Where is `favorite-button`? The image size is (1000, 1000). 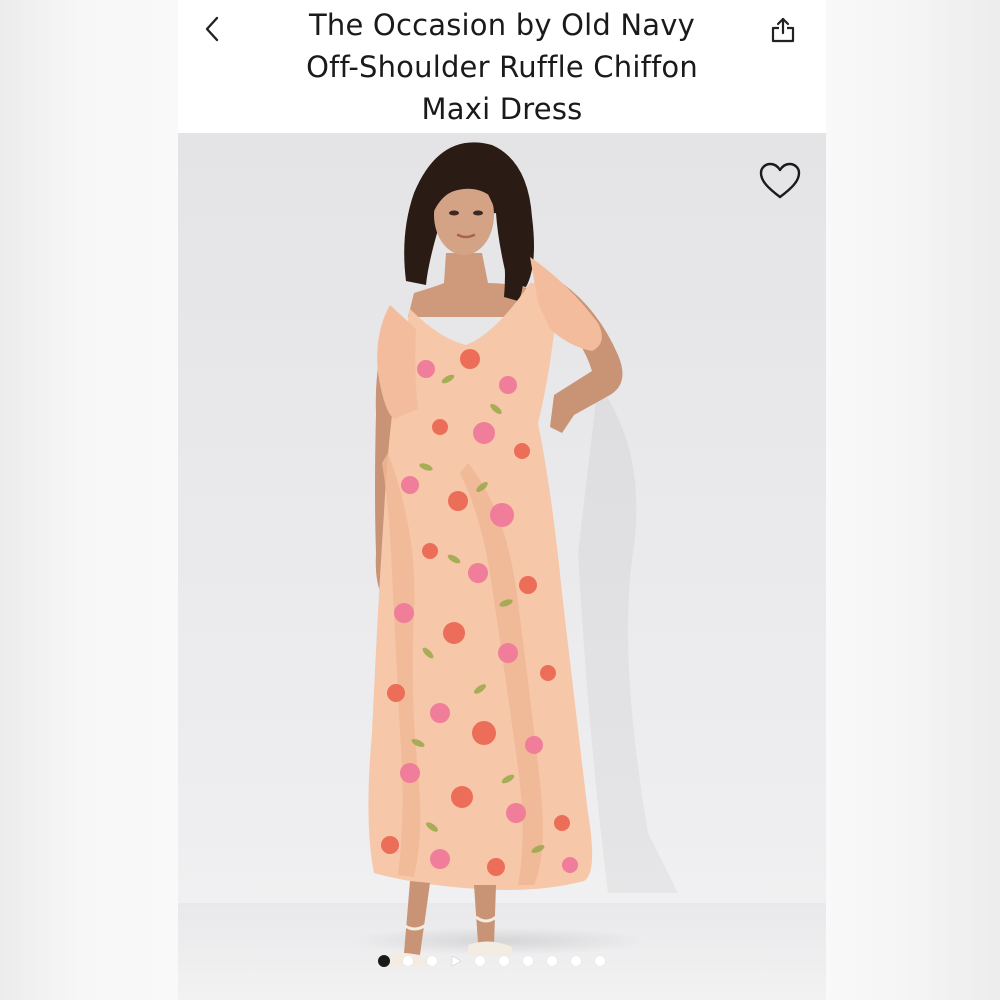
favorite-button is located at coordinates (780, 181).